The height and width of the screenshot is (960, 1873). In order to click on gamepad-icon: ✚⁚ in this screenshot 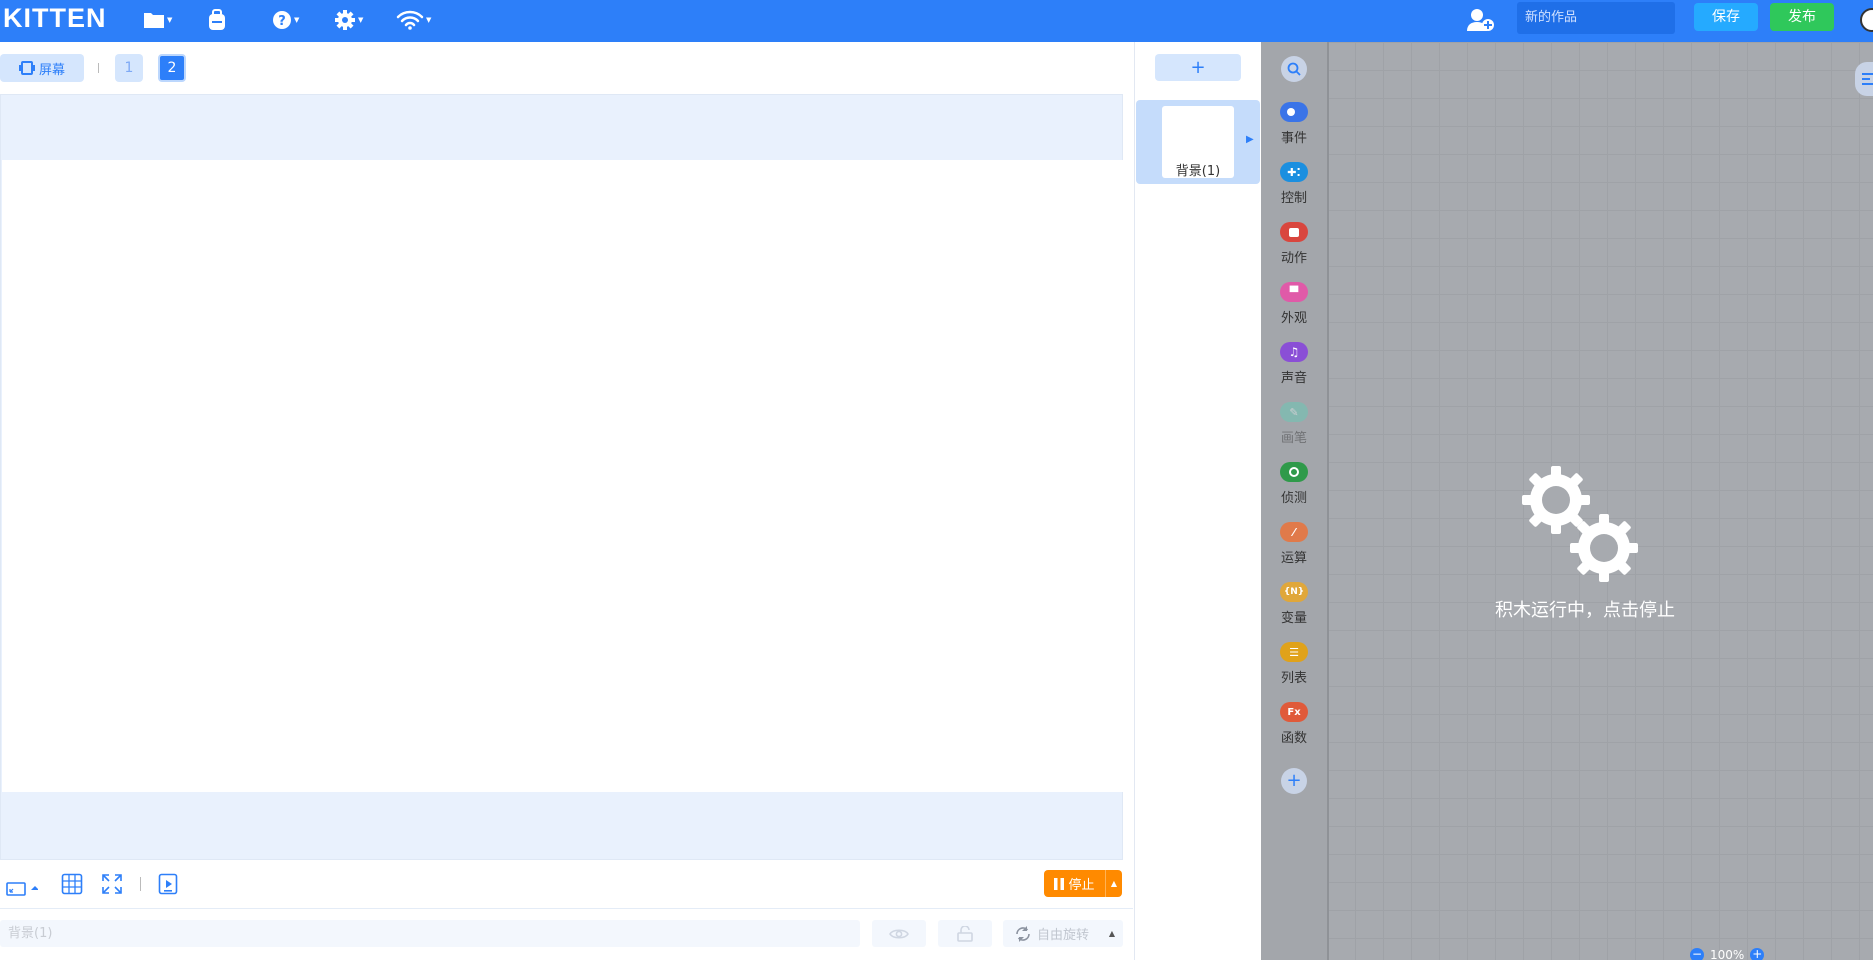, I will do `click(1294, 172)`.